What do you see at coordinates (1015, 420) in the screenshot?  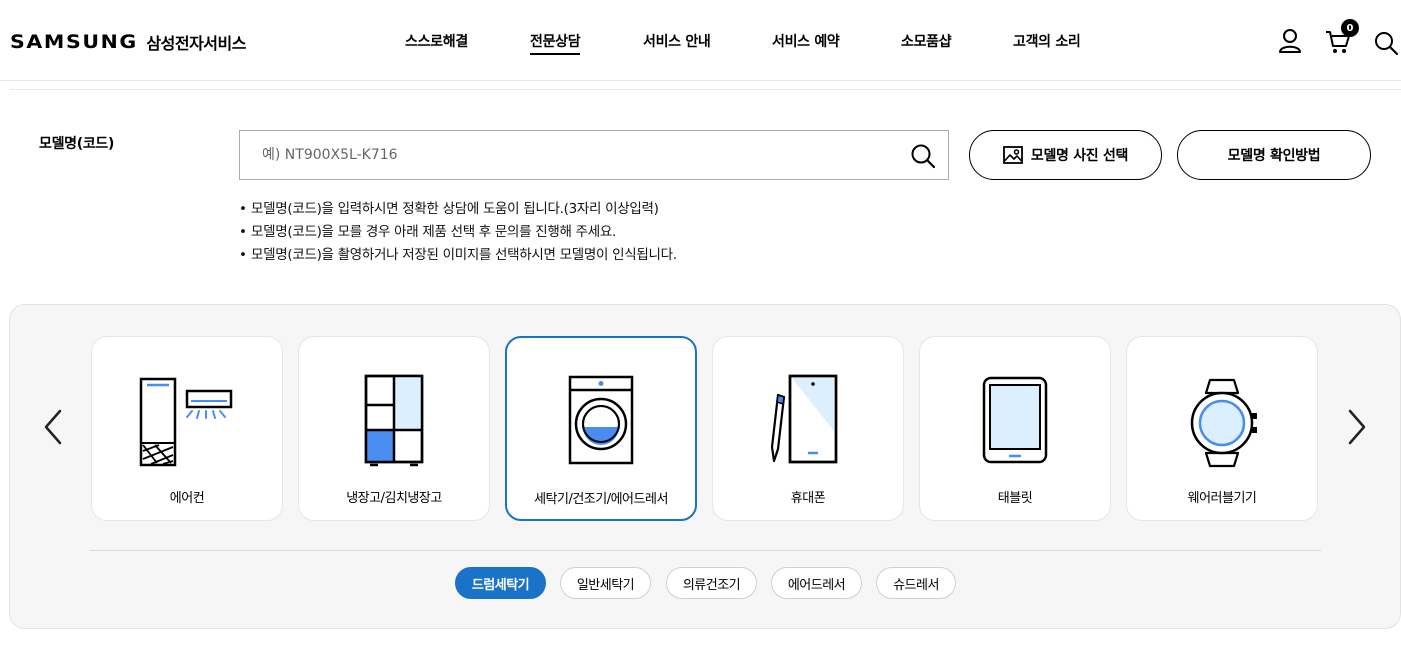 I see `tablet-icon` at bounding box center [1015, 420].